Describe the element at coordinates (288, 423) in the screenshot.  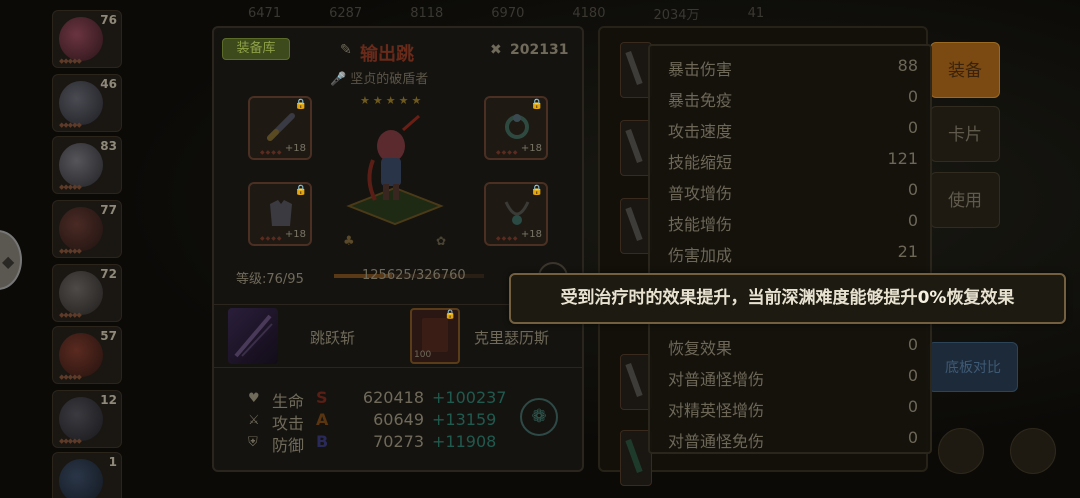
I see `stat-name: 攻击` at that location.